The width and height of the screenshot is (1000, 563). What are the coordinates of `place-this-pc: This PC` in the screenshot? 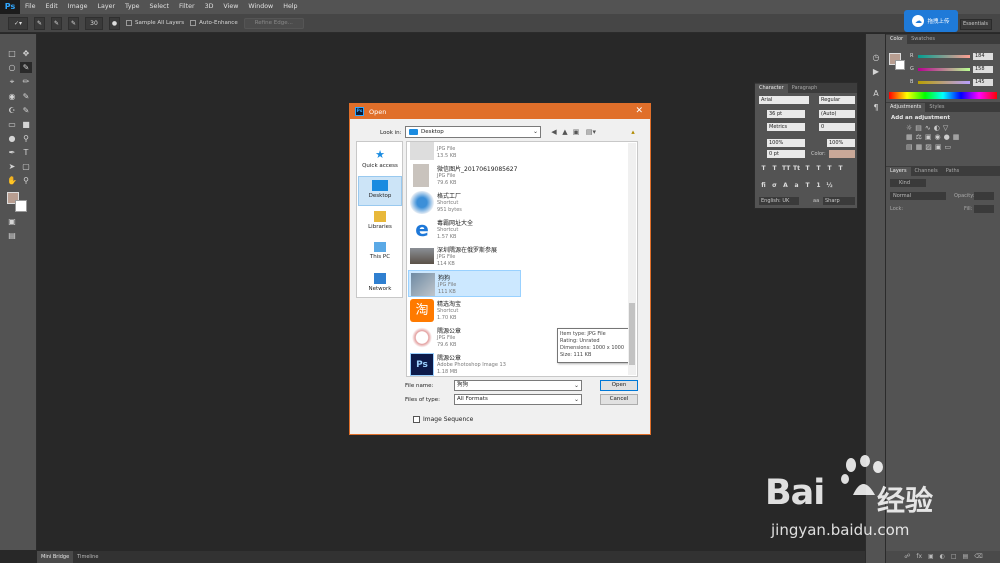 It's located at (380, 254).